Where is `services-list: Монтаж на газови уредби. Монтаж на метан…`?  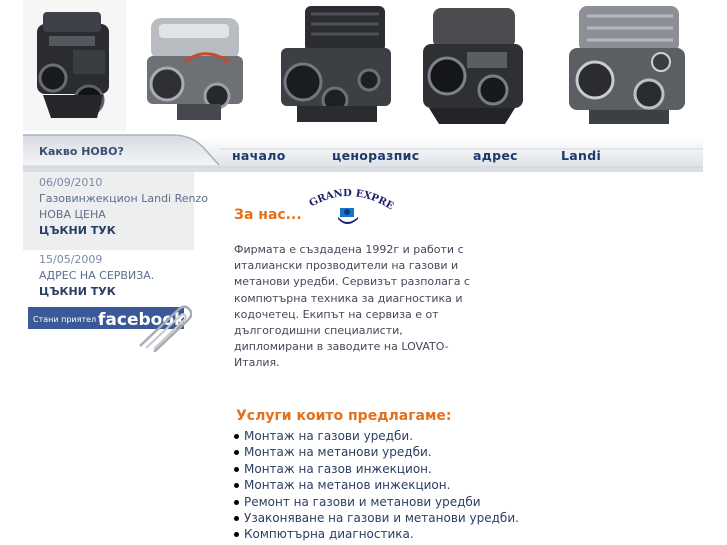
services-list: Монтаж на газови уредби. Монтаж на метан… is located at coordinates (376, 485).